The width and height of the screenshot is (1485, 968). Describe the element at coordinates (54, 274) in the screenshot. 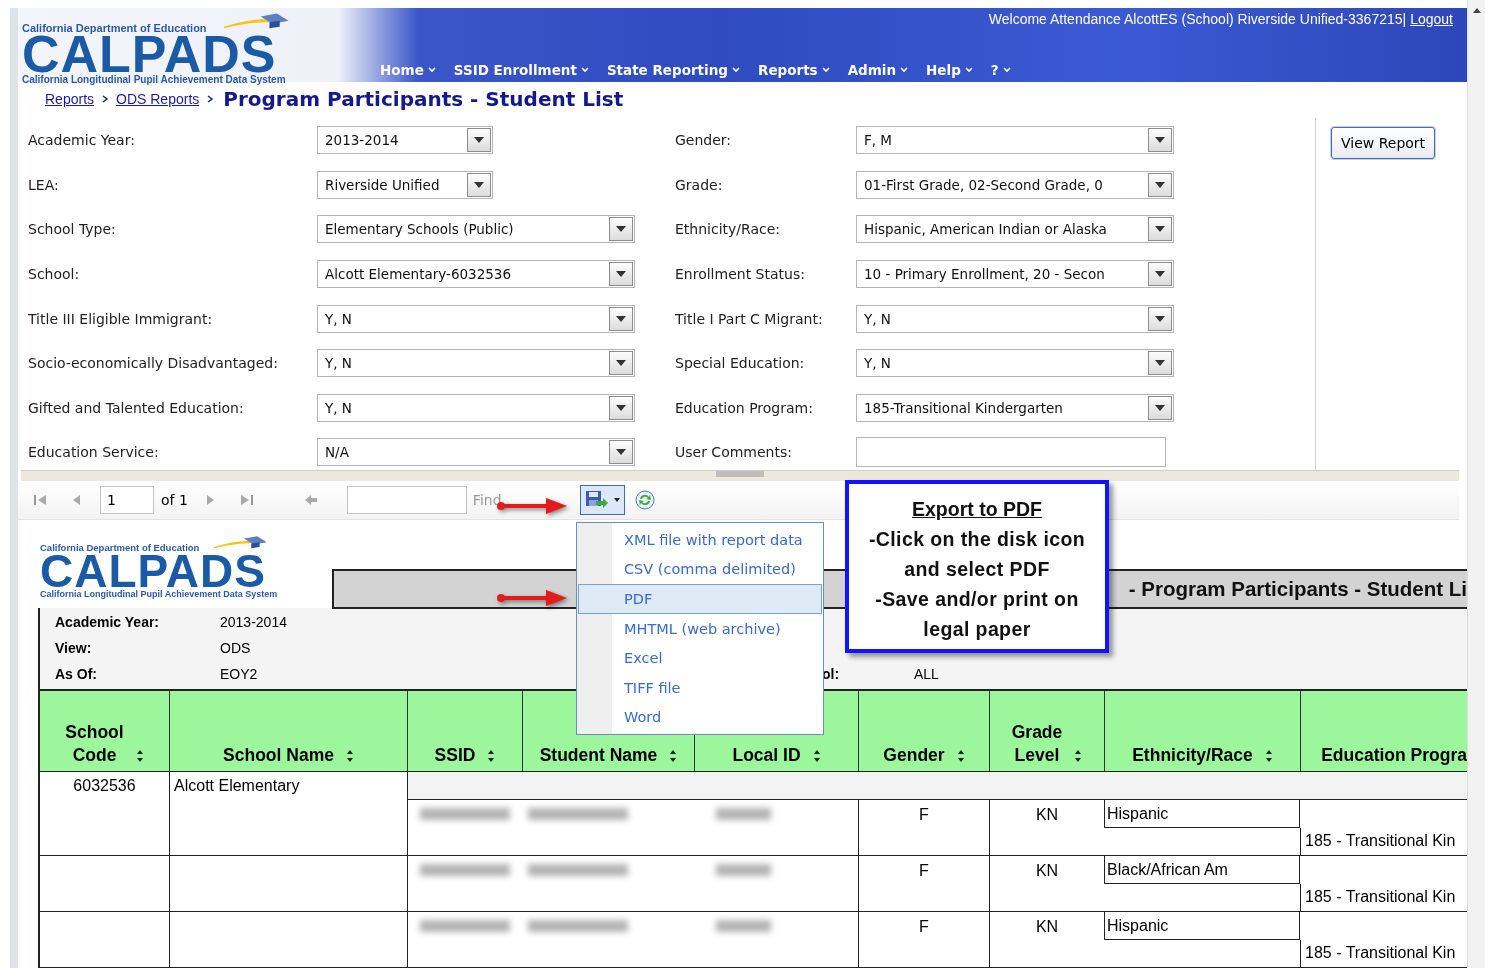

I see `field-label: School:` at that location.